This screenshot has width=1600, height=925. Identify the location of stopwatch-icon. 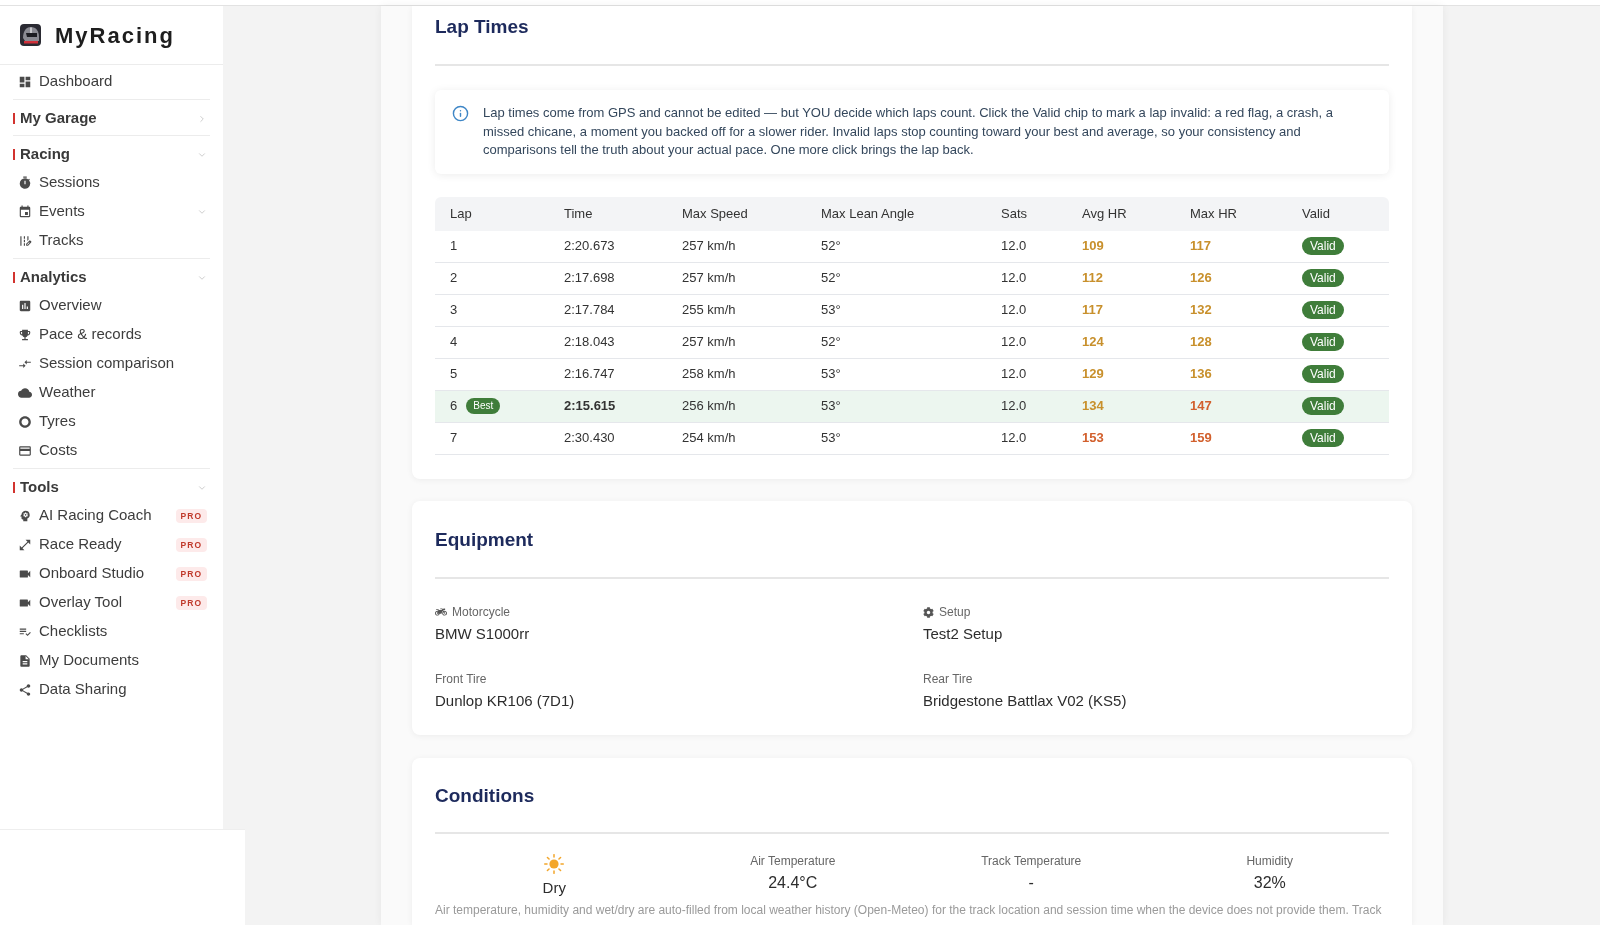
(25, 182).